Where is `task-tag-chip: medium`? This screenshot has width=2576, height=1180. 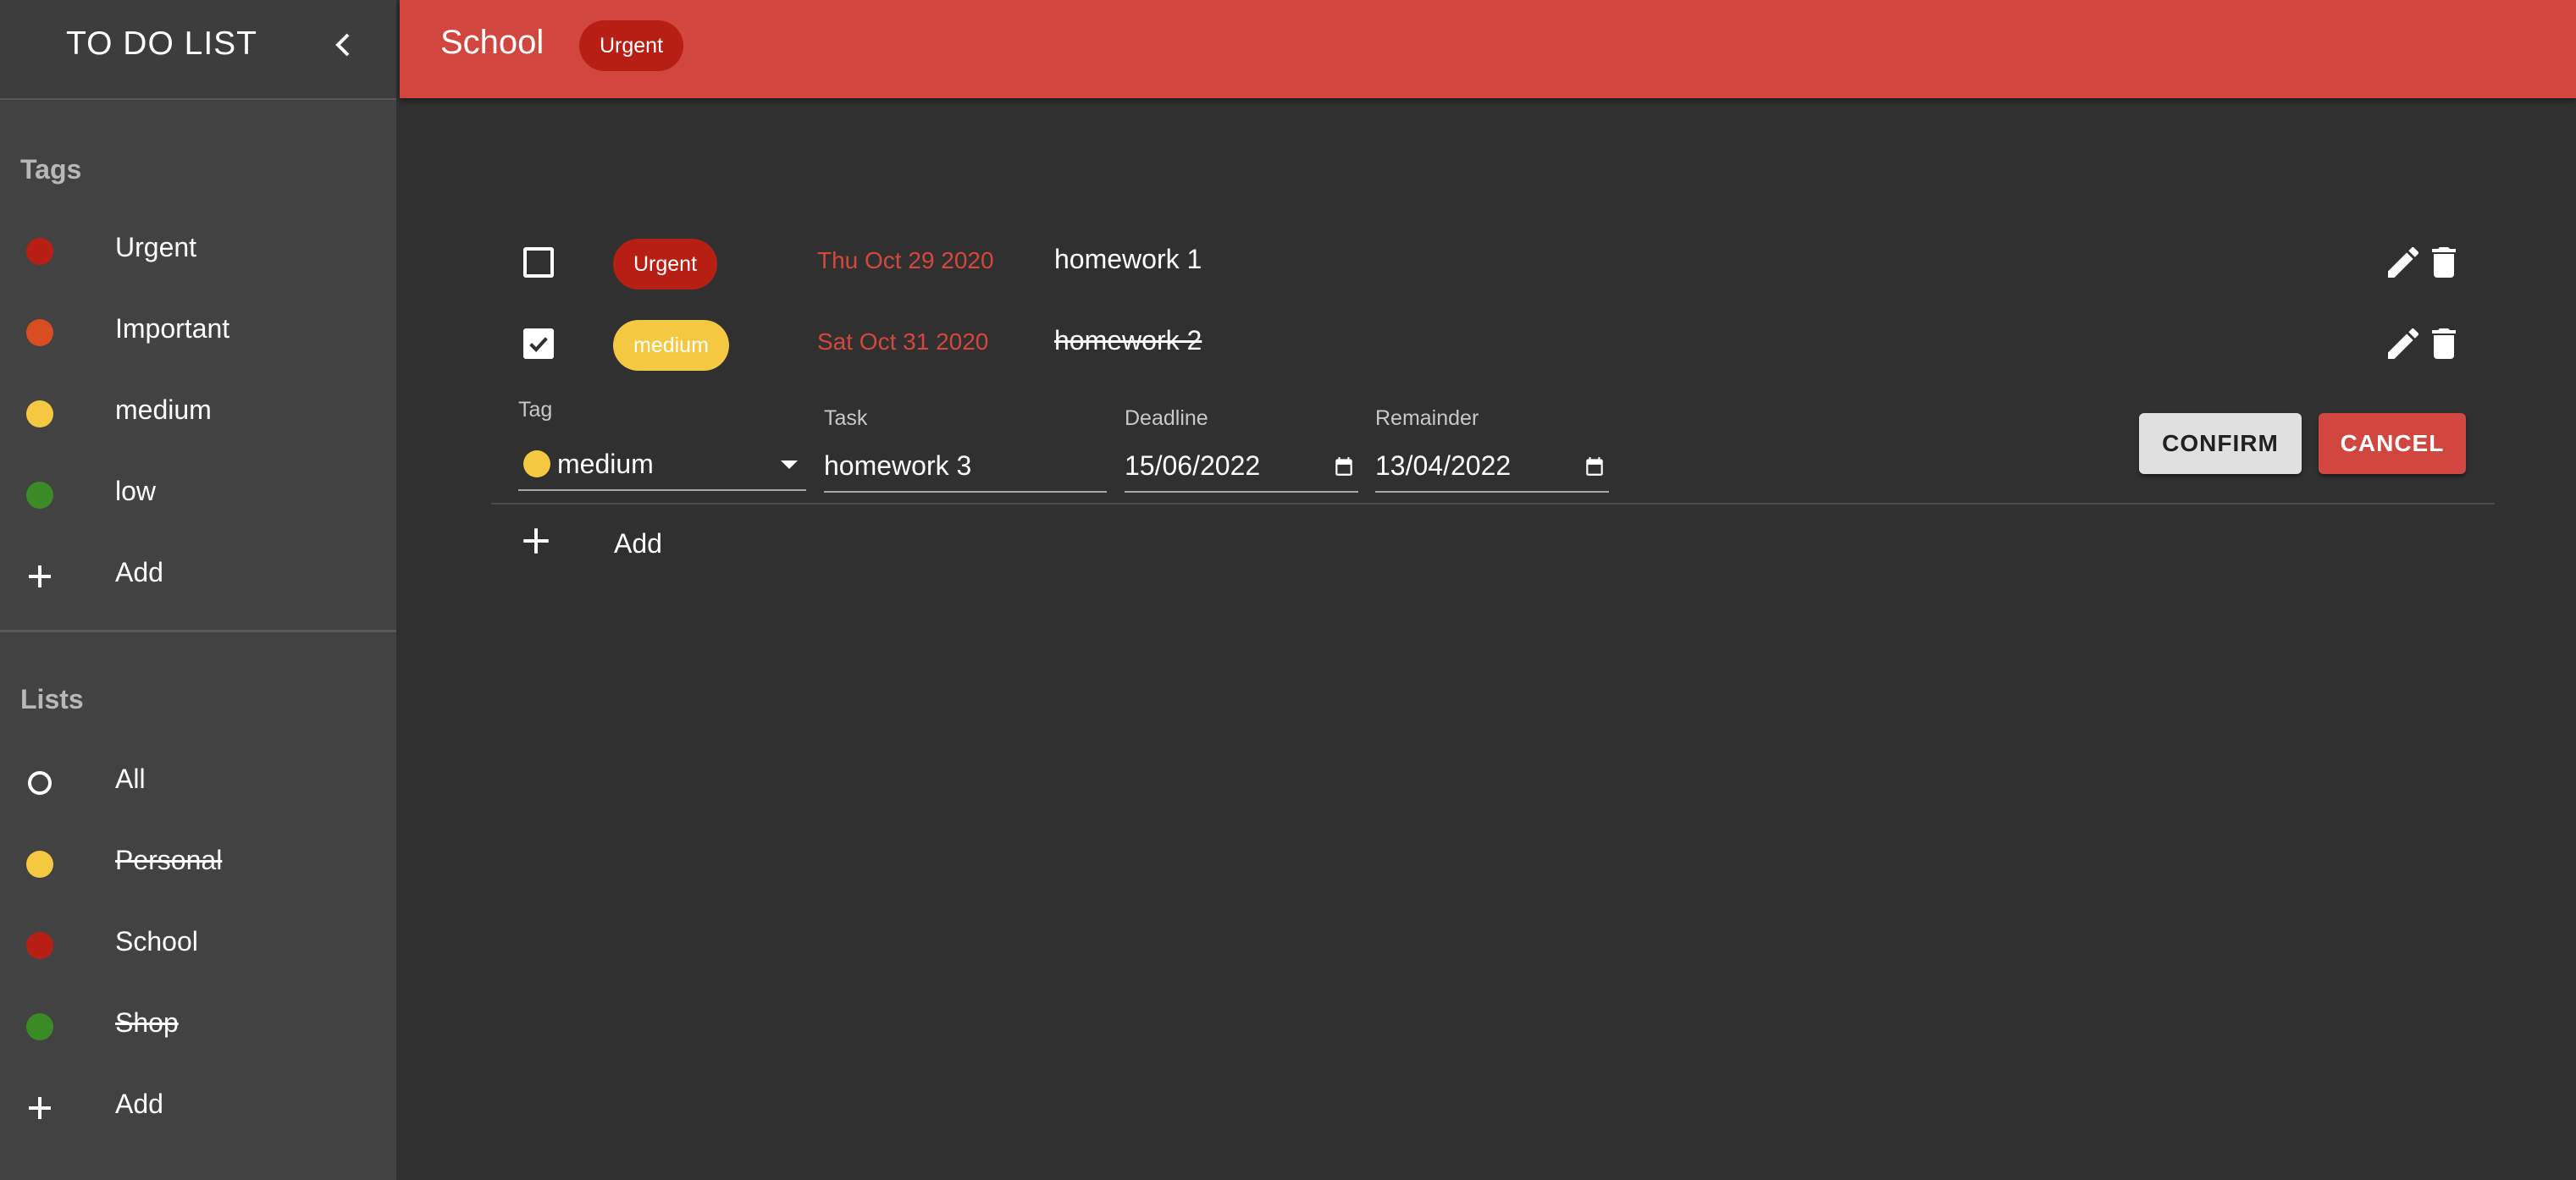
task-tag-chip: medium is located at coordinates (671, 345).